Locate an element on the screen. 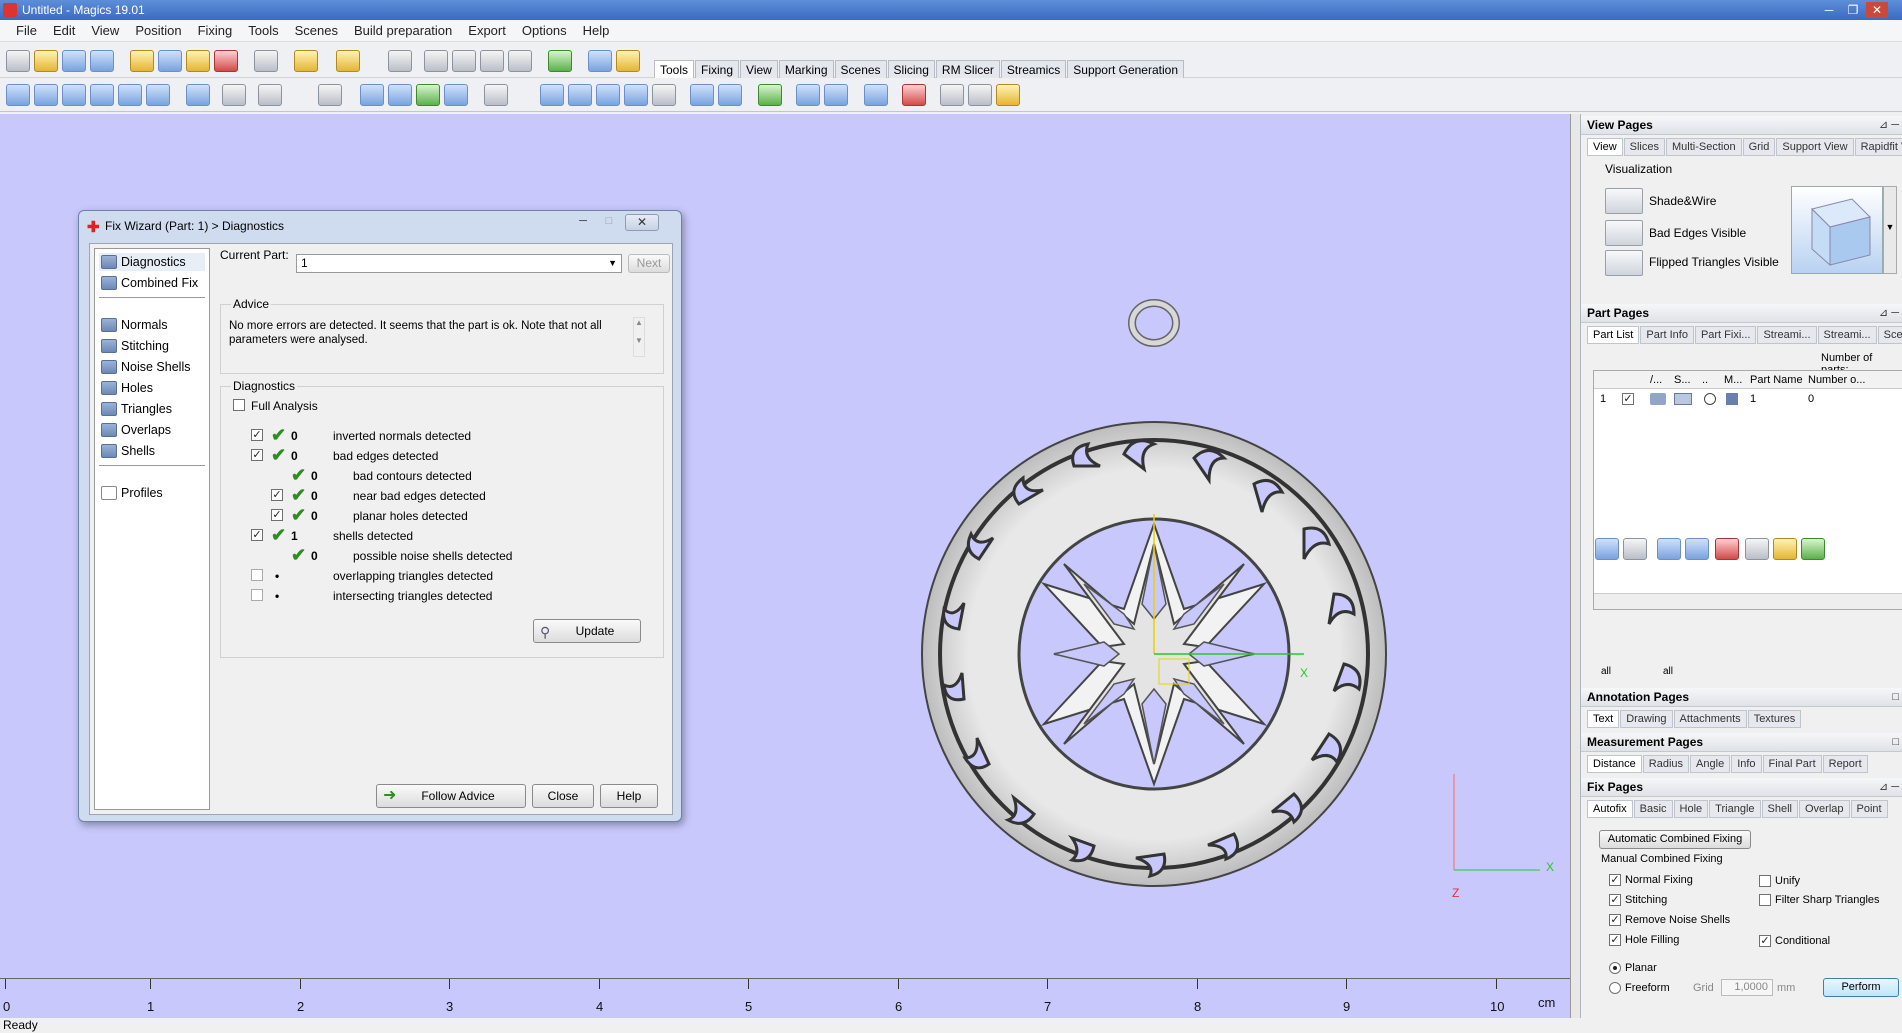 This screenshot has height=1033, width=1902. surface-icon is located at coordinates (664, 95).